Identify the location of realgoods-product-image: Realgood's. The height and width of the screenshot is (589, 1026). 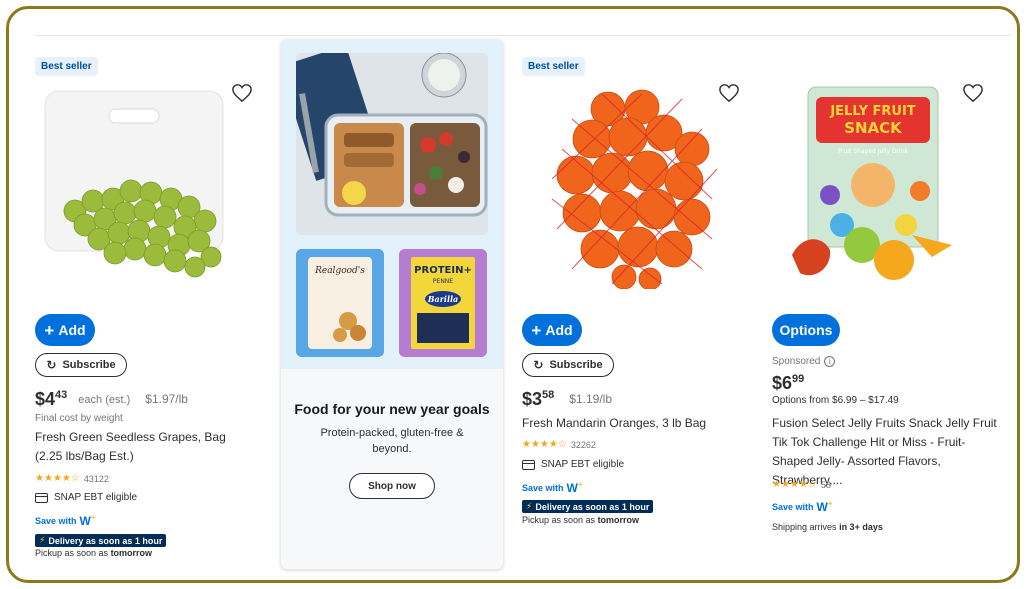
(340, 303).